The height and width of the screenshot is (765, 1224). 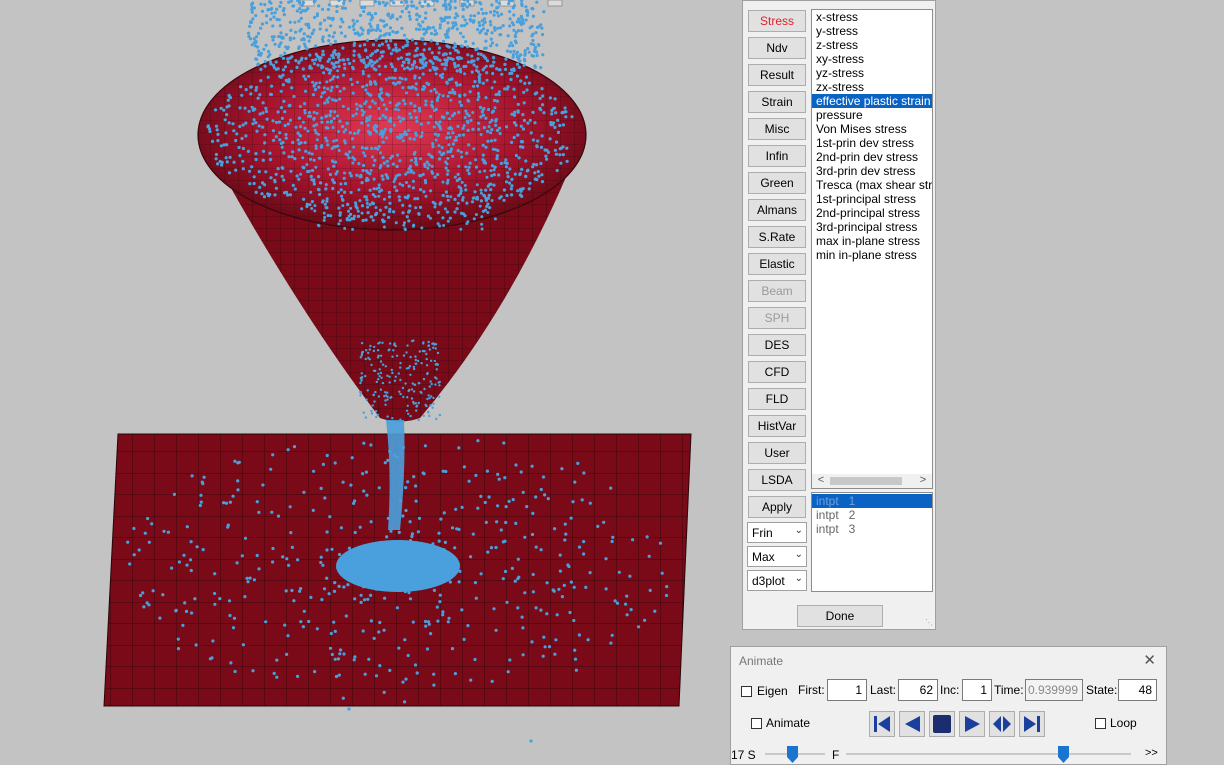 What do you see at coordinates (872, 101) in the screenshot?
I see `component-item: effective plastic strain` at bounding box center [872, 101].